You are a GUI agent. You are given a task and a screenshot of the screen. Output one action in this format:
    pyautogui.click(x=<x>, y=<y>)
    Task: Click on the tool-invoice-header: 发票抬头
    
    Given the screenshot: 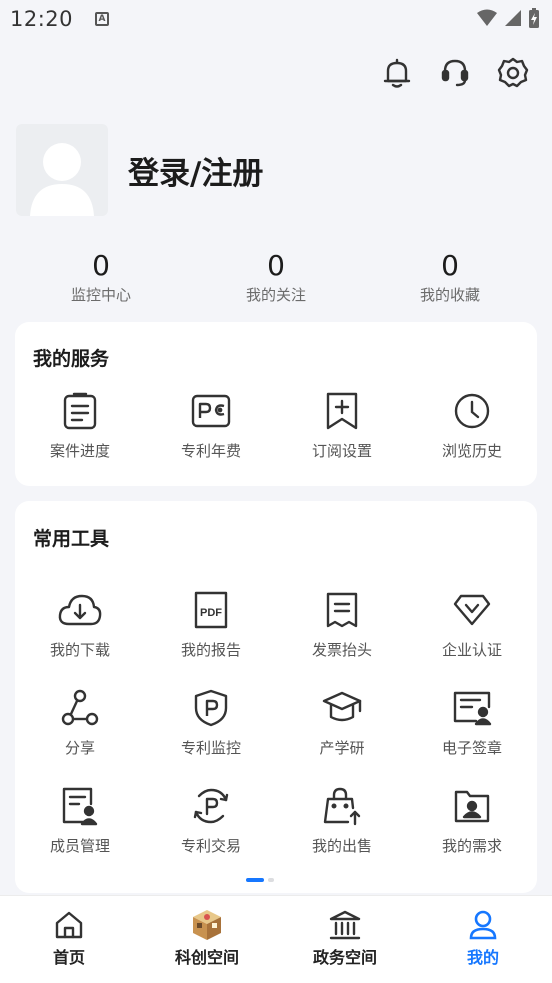 What is the action you would take?
    pyautogui.click(x=342, y=624)
    